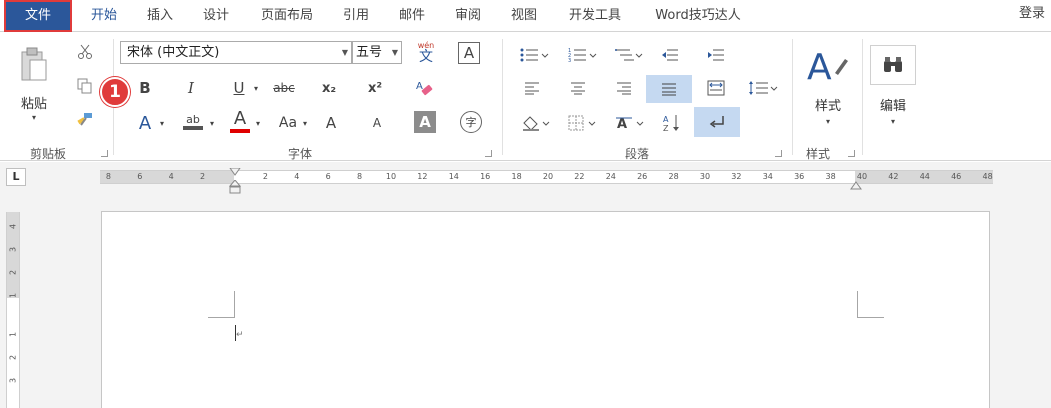 Image resolution: width=1051 pixels, height=408 pixels. I want to click on subscript-button: x₂, so click(329, 88).